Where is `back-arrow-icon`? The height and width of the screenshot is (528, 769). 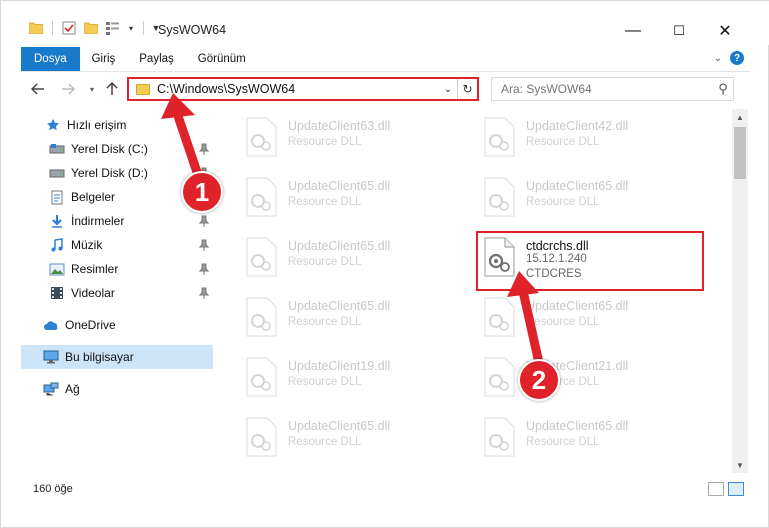
back-arrow-icon is located at coordinates (38, 89).